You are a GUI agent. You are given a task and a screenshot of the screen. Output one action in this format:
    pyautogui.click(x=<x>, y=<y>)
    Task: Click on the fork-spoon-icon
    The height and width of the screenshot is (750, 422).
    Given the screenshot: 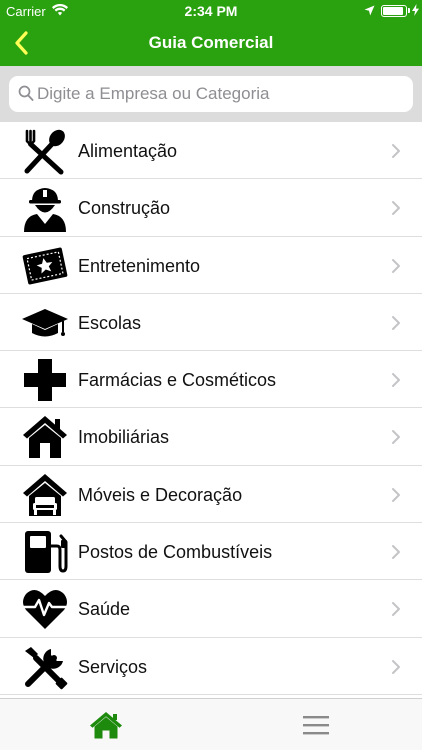 What is the action you would take?
    pyautogui.click(x=45, y=151)
    